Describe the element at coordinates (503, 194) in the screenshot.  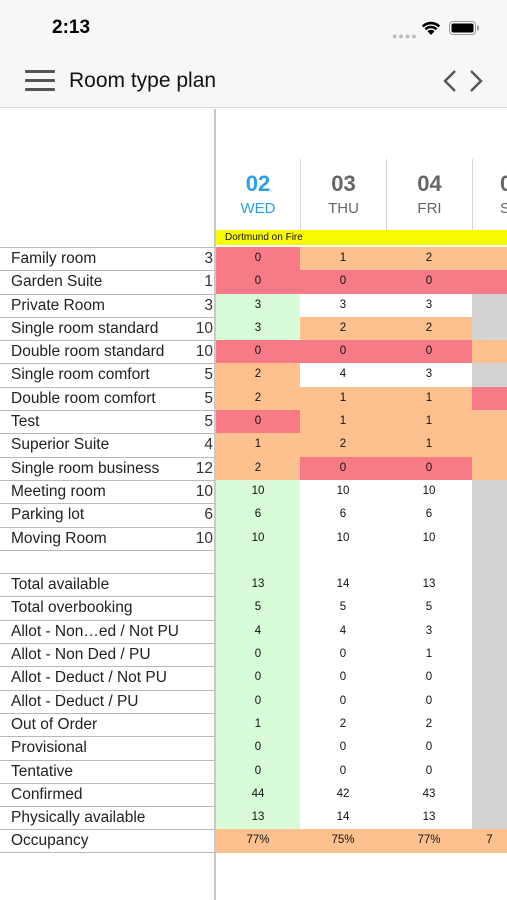
I see `day-header-3: 0 S` at that location.